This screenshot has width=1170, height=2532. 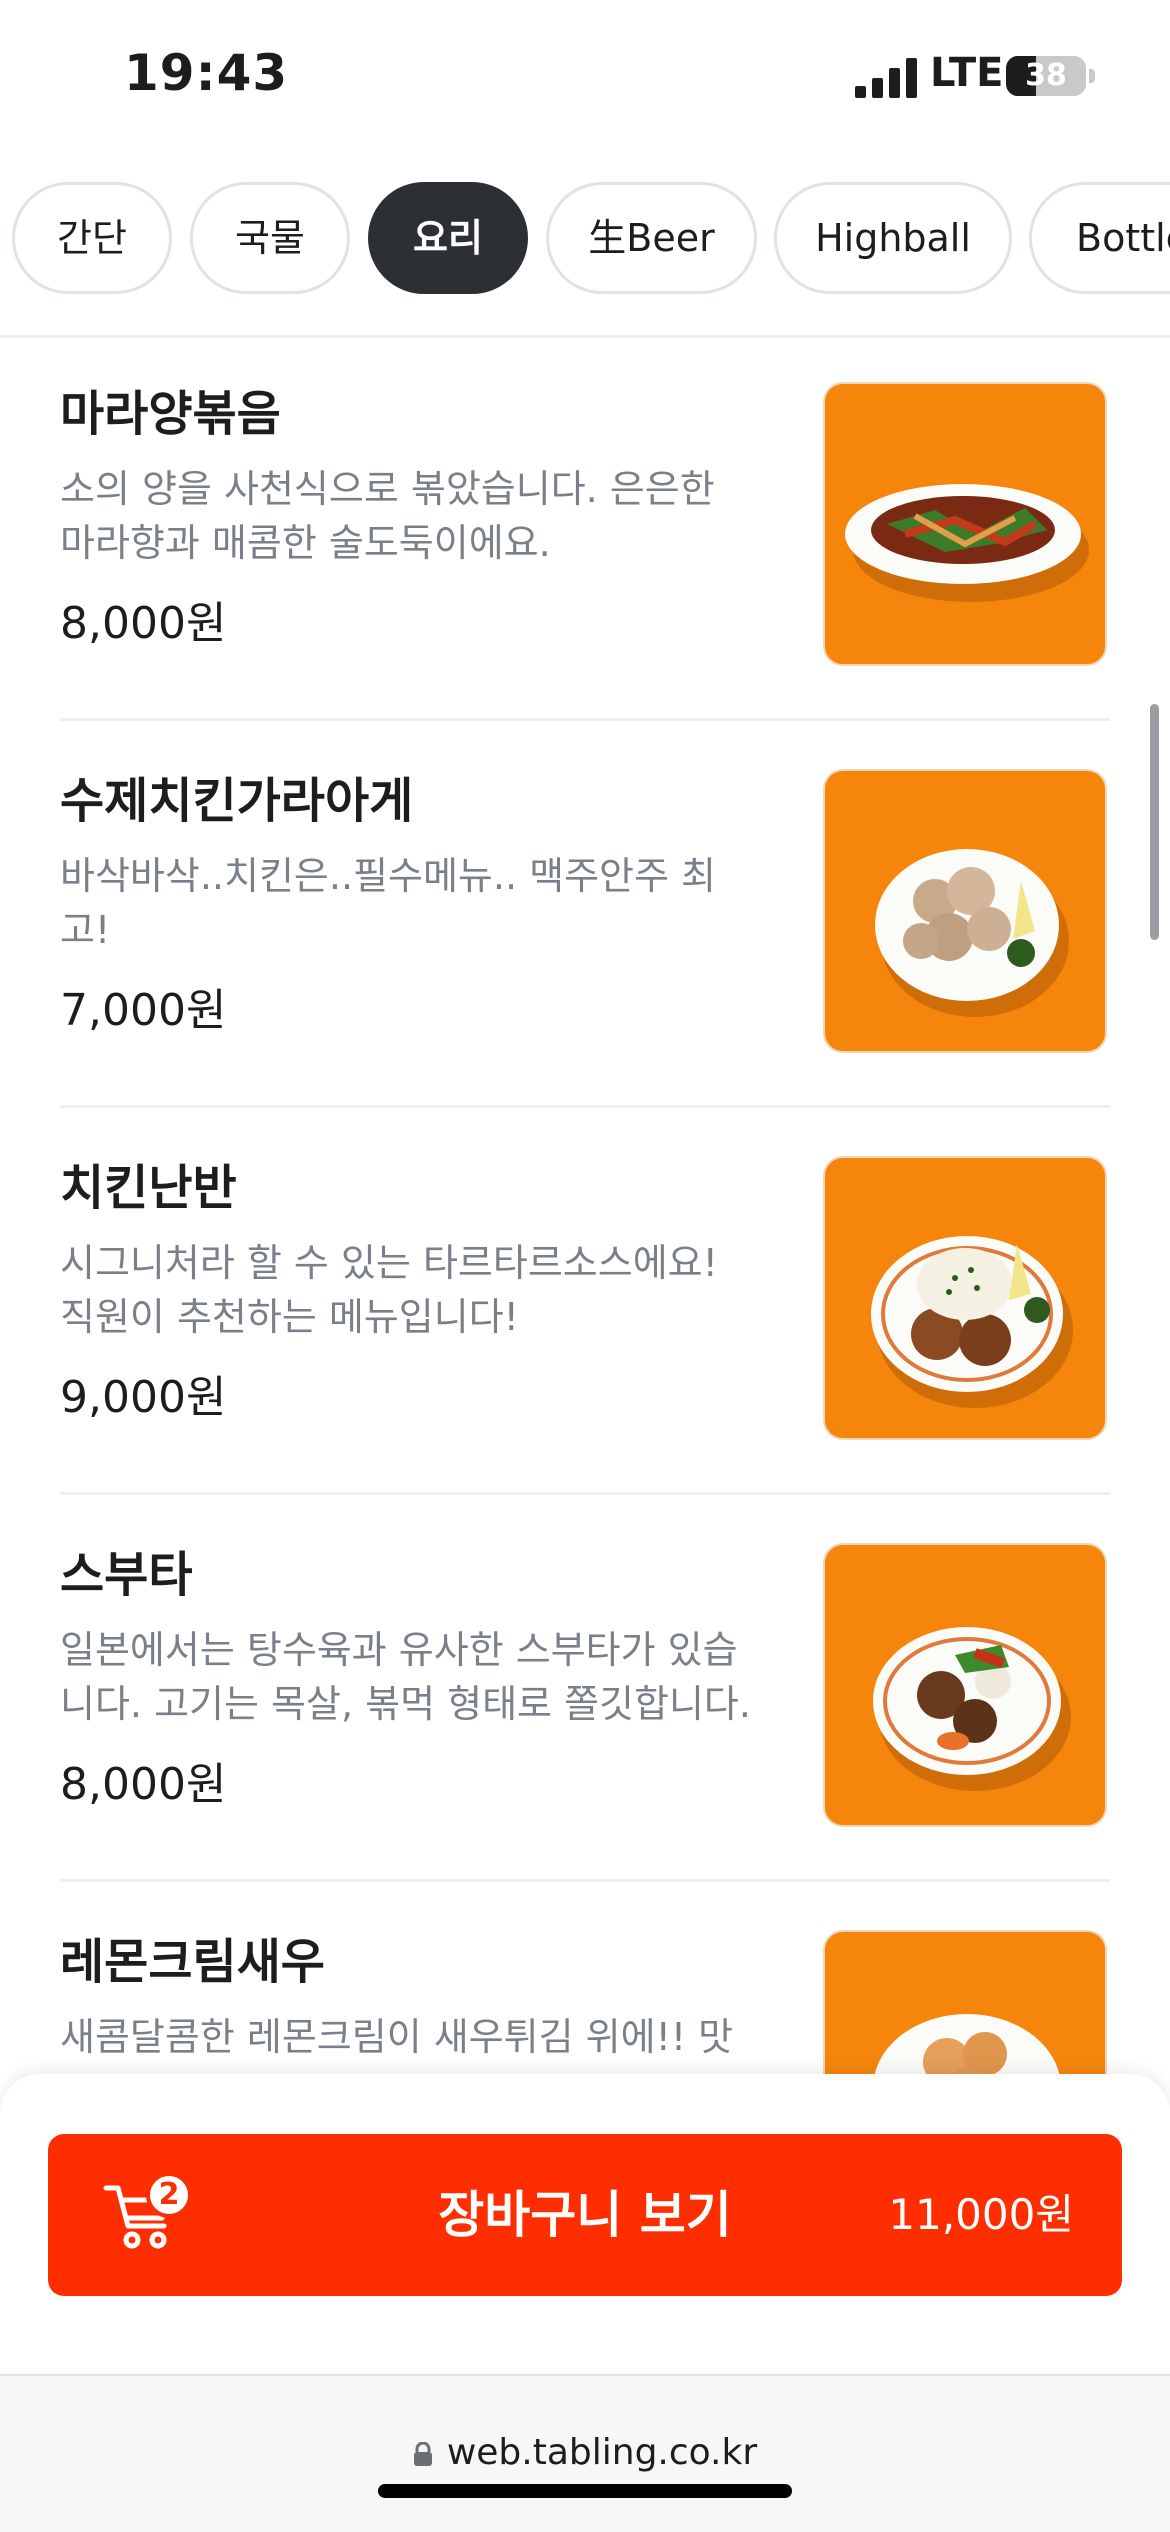 I want to click on battery-percentage: 38, so click(x=1046, y=75).